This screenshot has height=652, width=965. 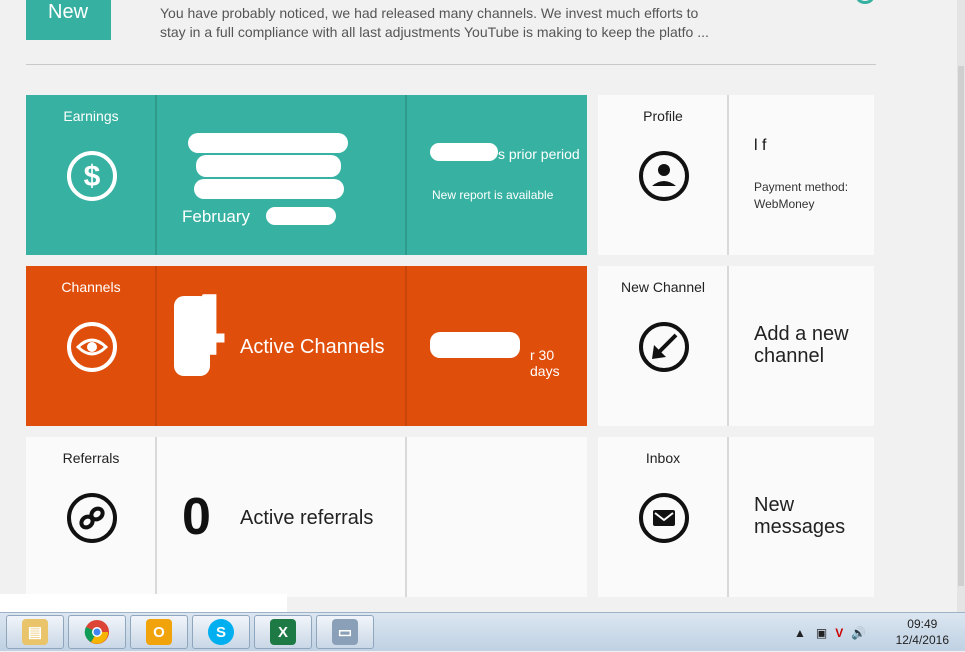 What do you see at coordinates (800, 527) in the screenshot?
I see `new-messages-line-2: messages` at bounding box center [800, 527].